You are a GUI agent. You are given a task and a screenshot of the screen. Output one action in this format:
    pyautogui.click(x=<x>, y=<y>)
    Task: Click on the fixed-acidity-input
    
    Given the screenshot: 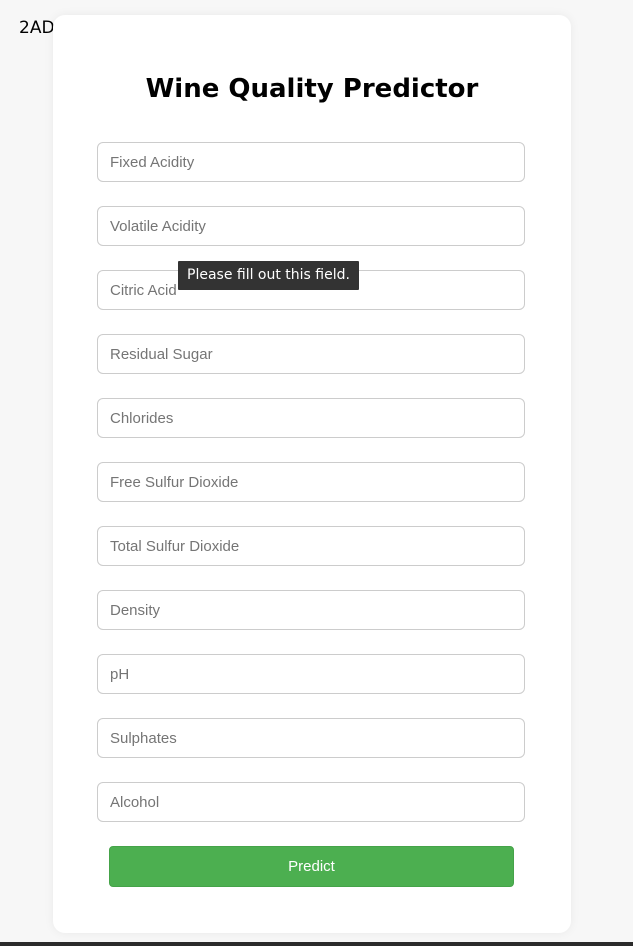 What is the action you would take?
    pyautogui.click(x=311, y=162)
    